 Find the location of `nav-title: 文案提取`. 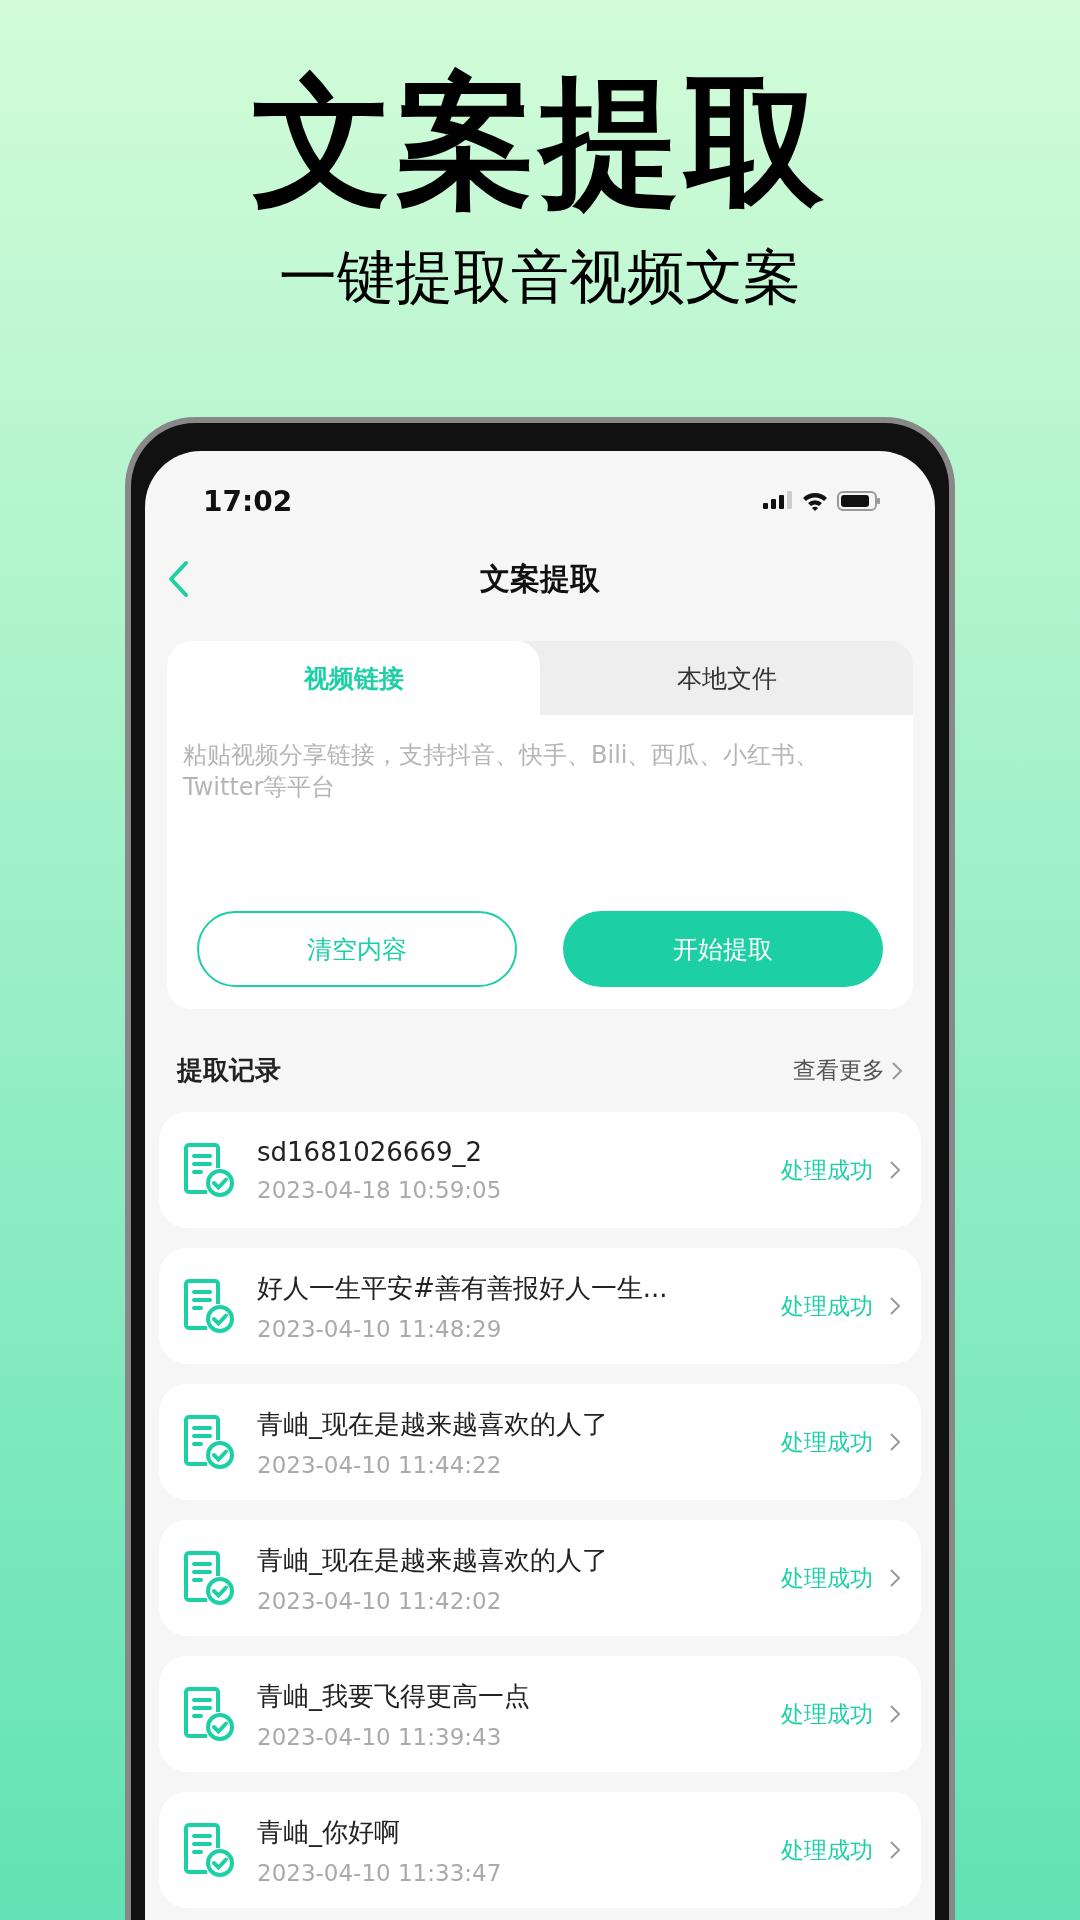

nav-title: 文案提取 is located at coordinates (540, 578).